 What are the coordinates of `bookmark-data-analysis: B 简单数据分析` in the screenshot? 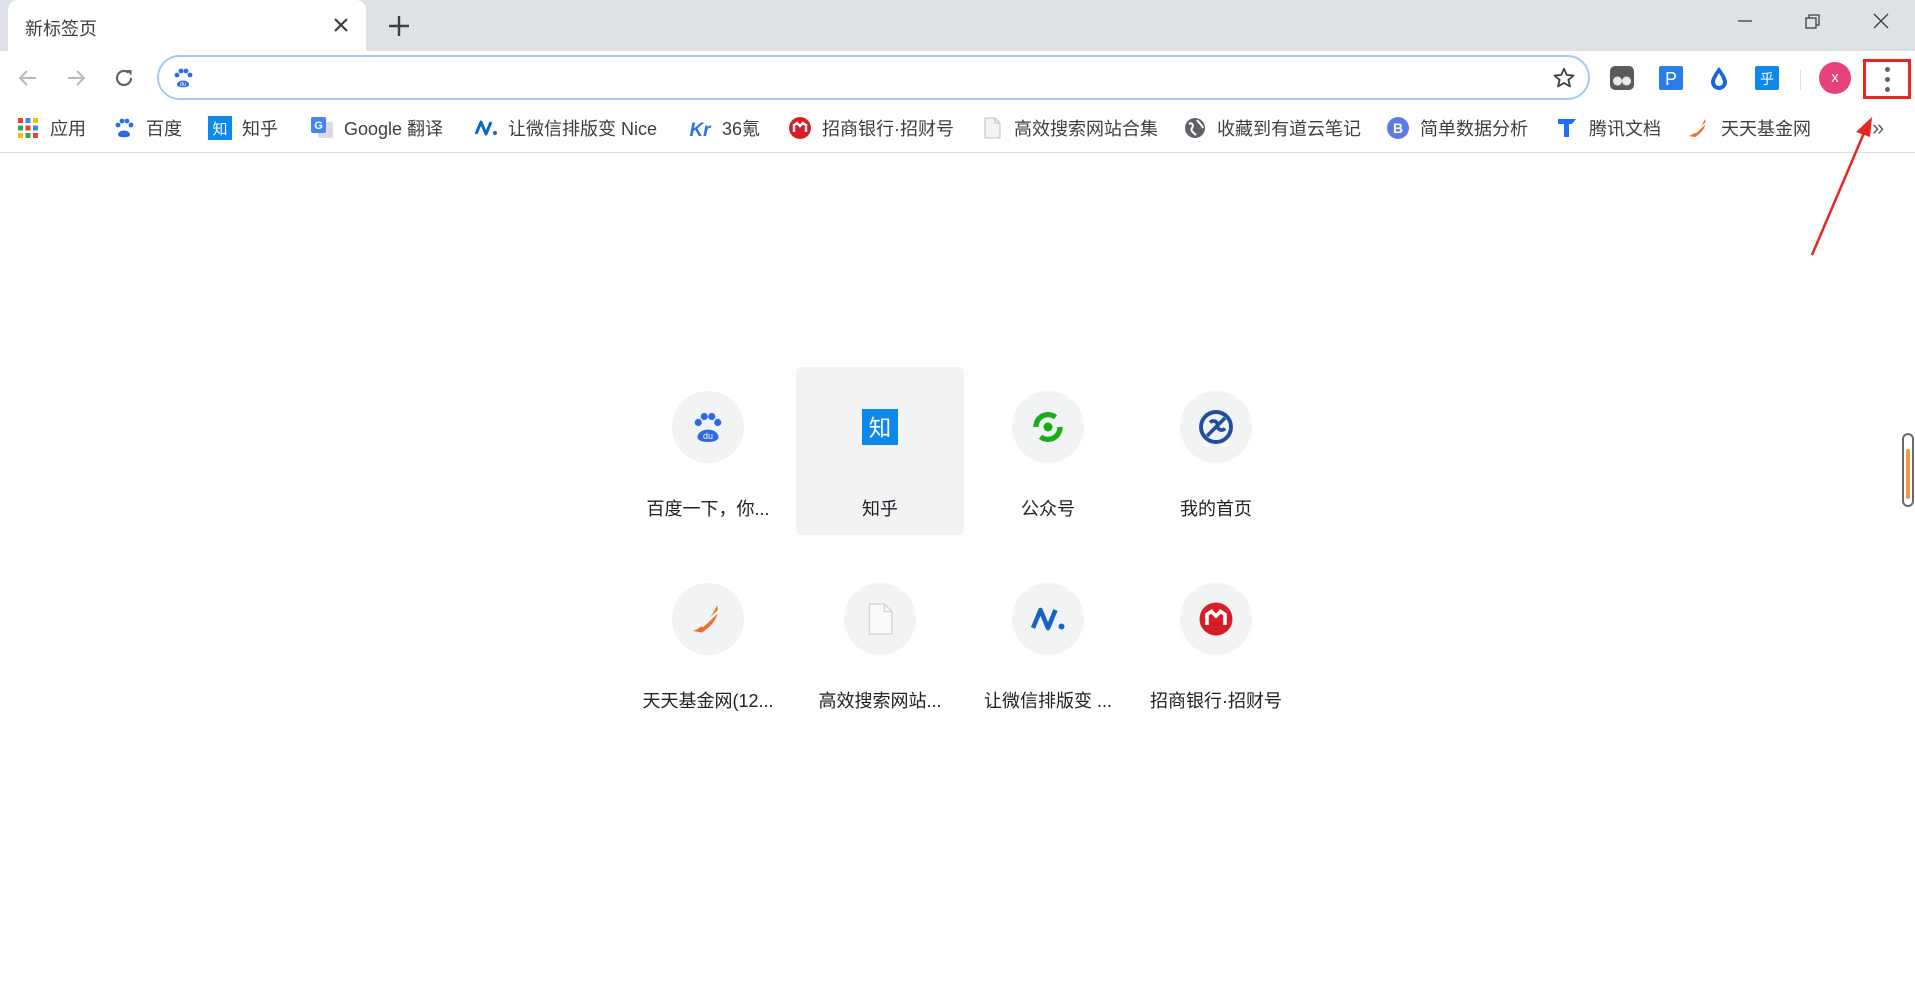 It's located at (1457, 128).